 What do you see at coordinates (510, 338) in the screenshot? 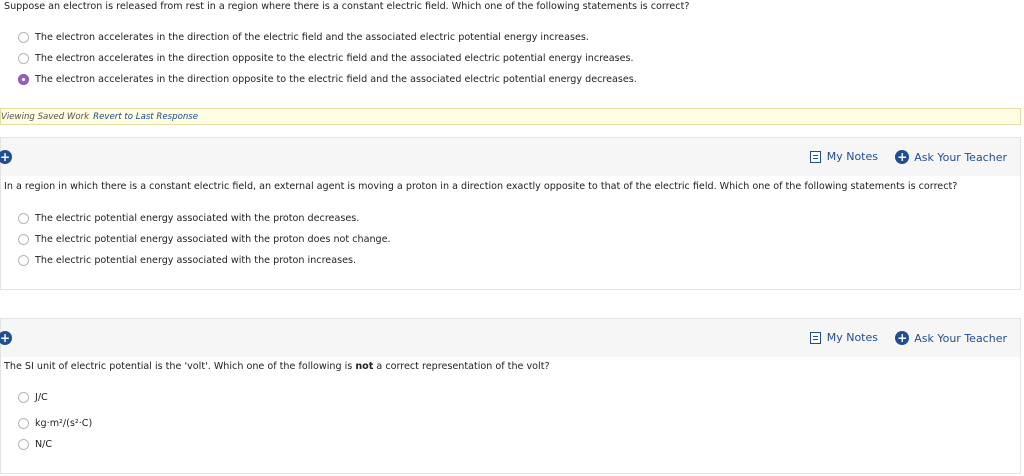
I see `question-3-header: + My Notes + Ask Your Teacher` at bounding box center [510, 338].